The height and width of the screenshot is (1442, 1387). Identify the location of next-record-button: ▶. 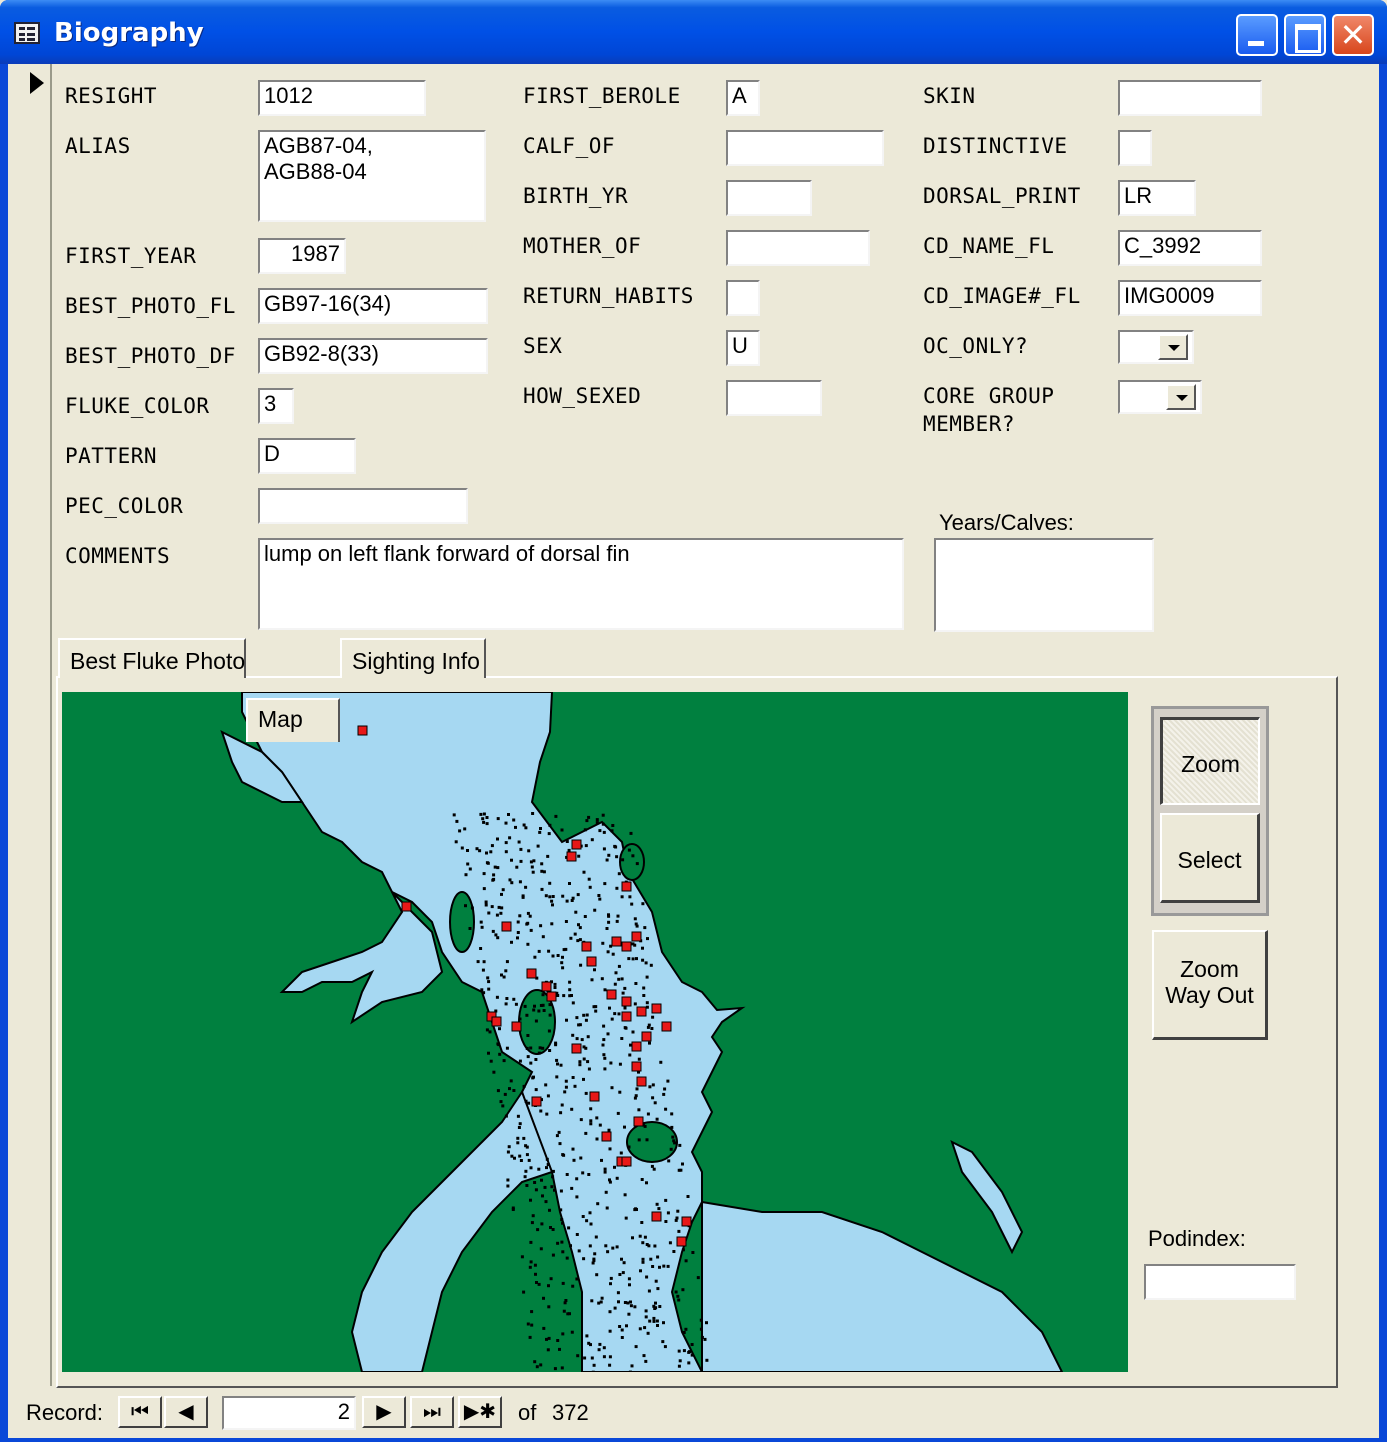
(384, 1412).